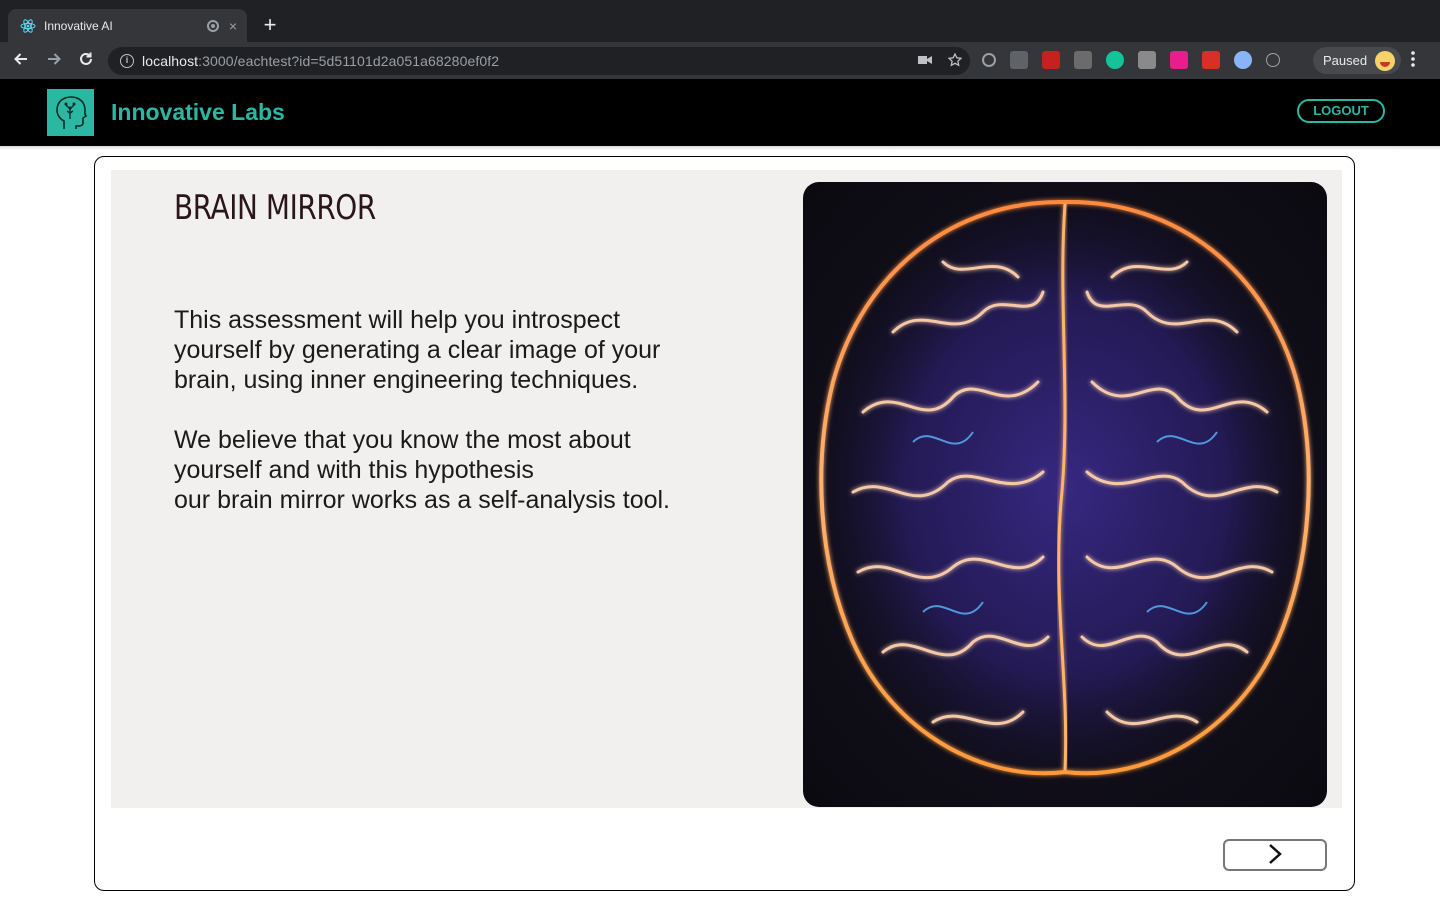  Describe the element at coordinates (170, 61) in the screenshot. I see `url-host: localhost` at that location.